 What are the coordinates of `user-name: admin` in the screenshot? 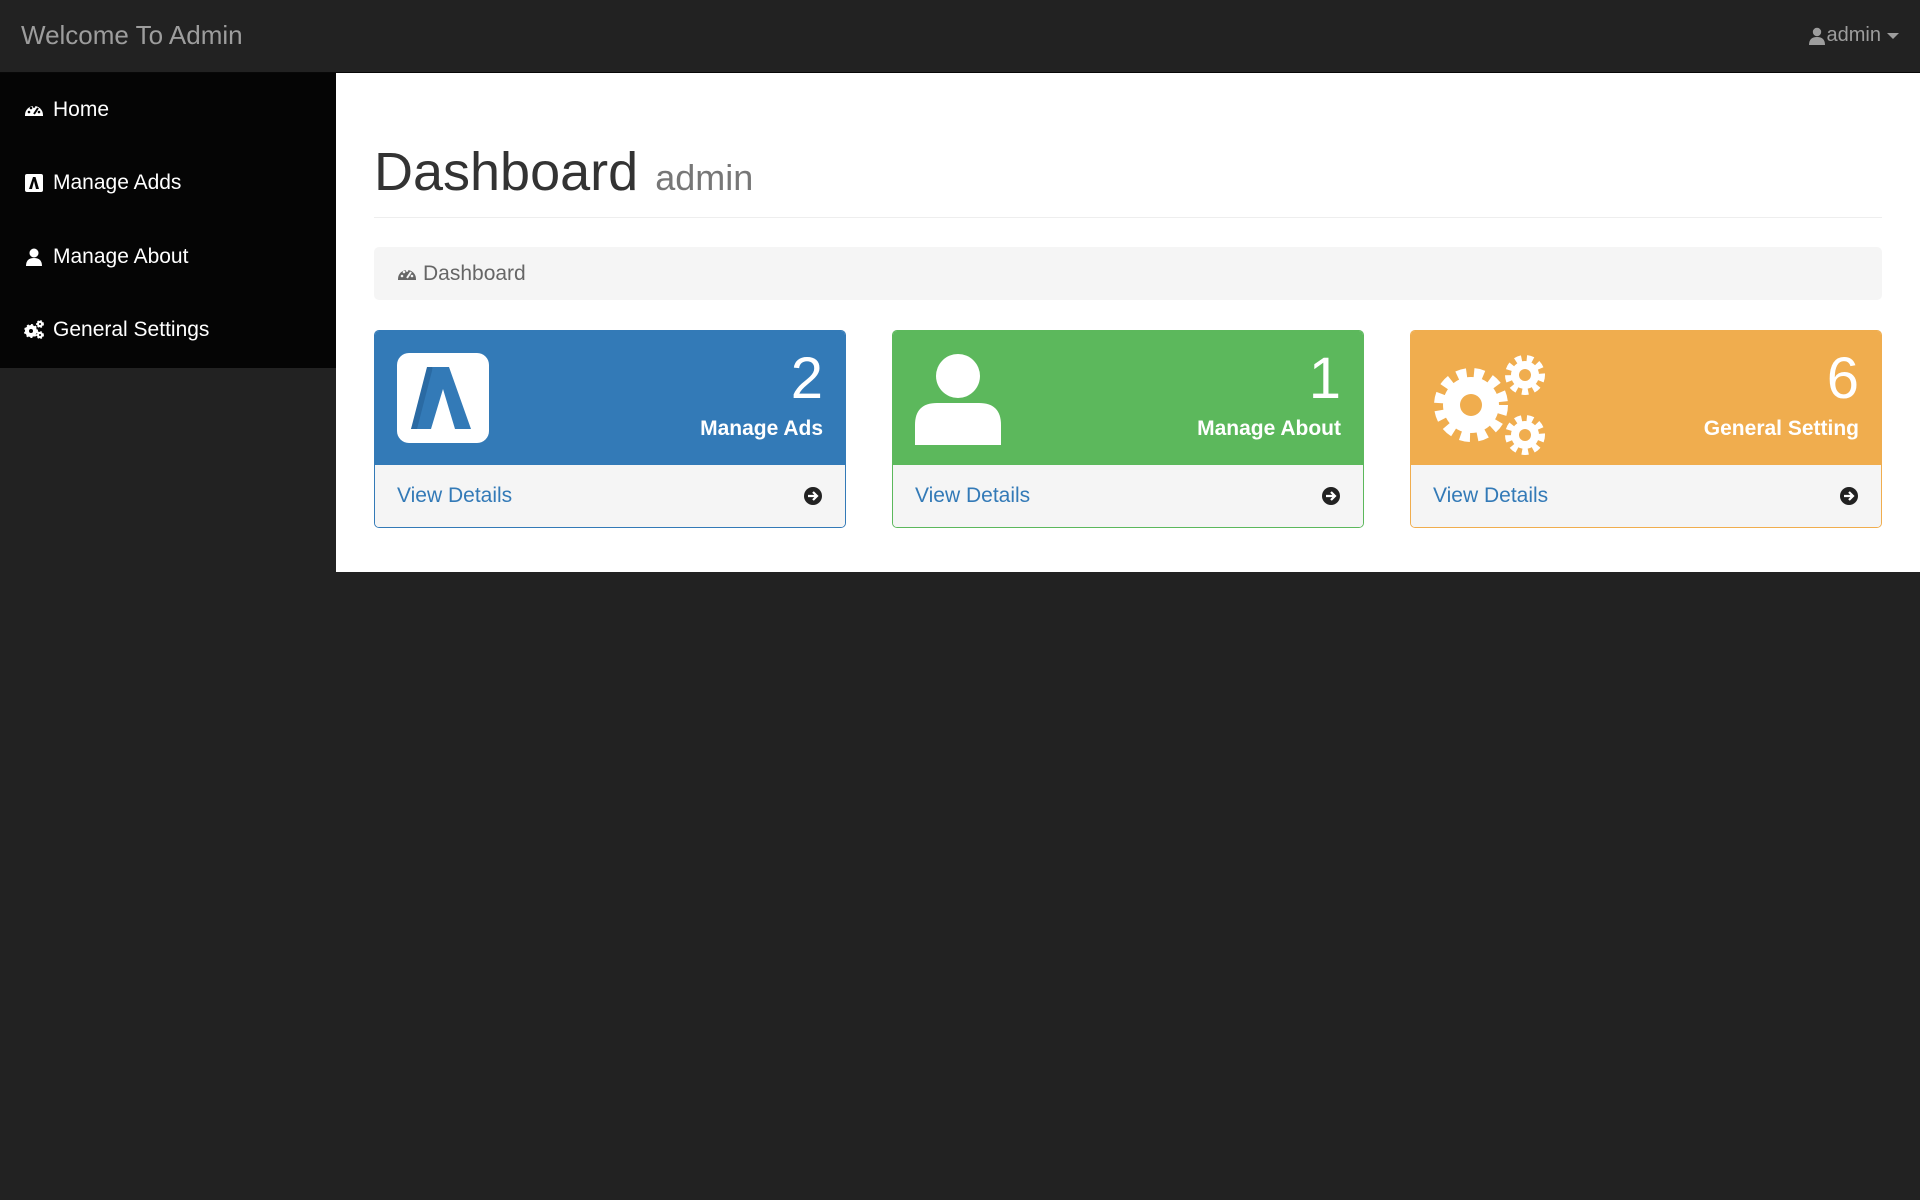 It's located at (1853, 35).